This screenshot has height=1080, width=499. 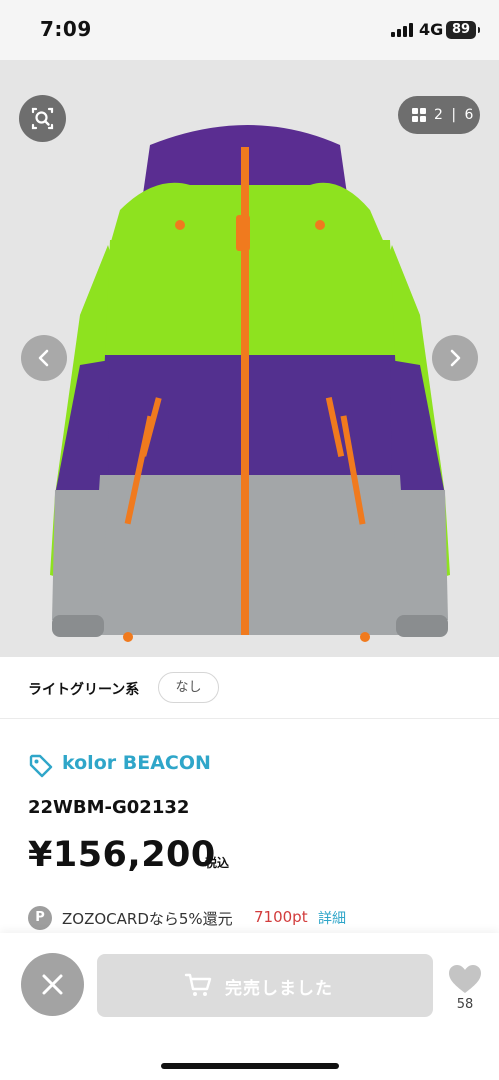 I want to click on price: ¥156,200, so click(x=122, y=855).